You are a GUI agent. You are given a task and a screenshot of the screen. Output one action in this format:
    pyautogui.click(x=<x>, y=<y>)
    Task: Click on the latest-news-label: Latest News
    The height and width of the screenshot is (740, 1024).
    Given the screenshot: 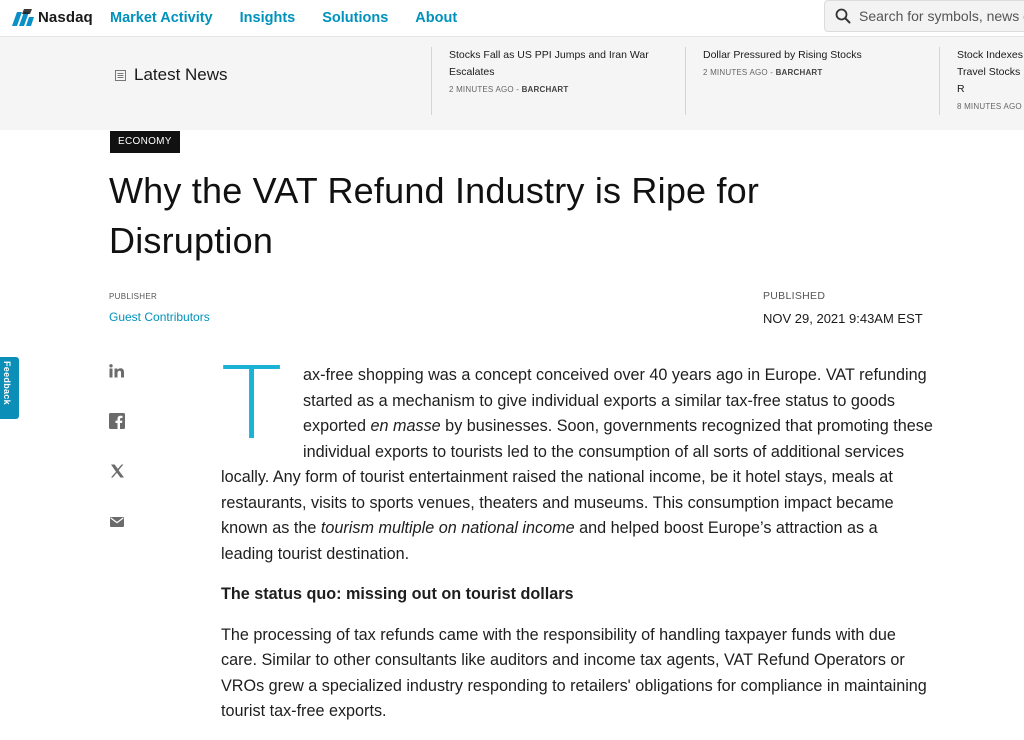 What is the action you would take?
    pyautogui.click(x=181, y=74)
    